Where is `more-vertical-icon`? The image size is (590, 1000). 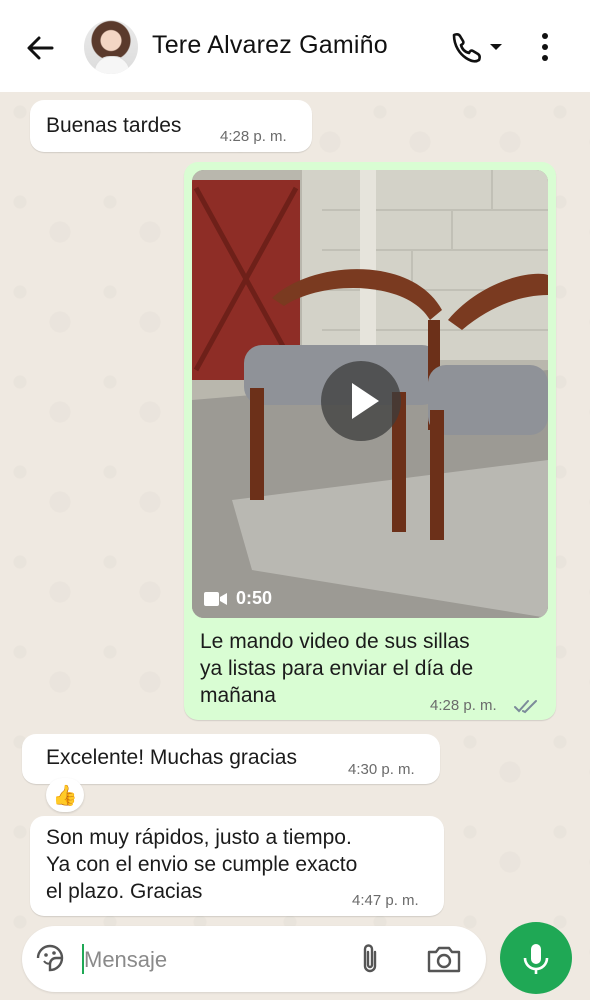 more-vertical-icon is located at coordinates (545, 47).